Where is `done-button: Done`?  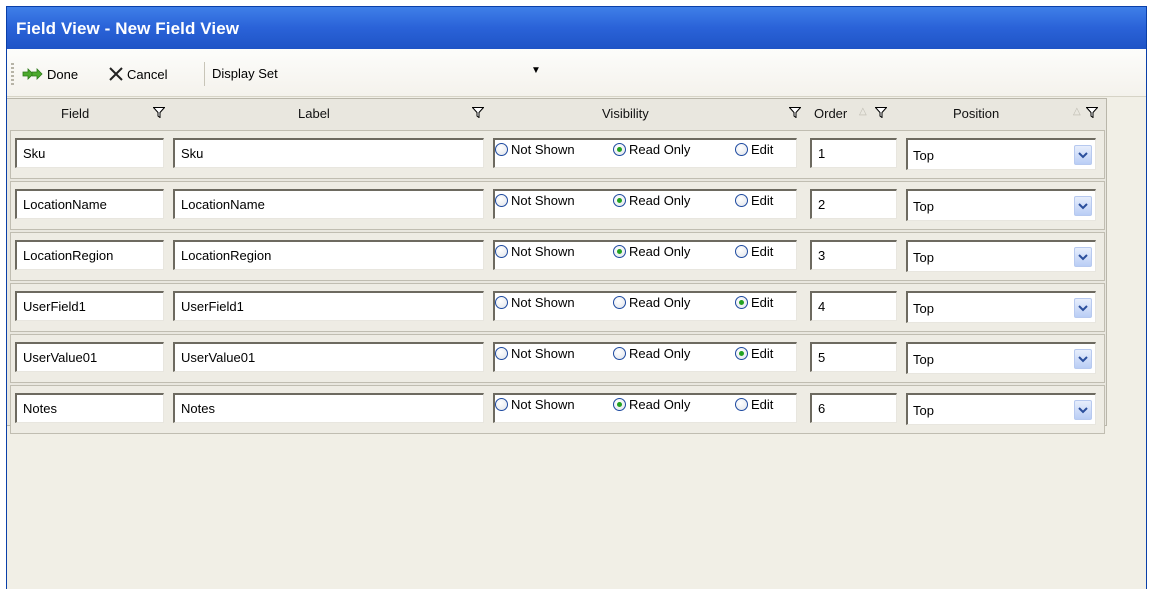
done-button: Done is located at coordinates (50, 74).